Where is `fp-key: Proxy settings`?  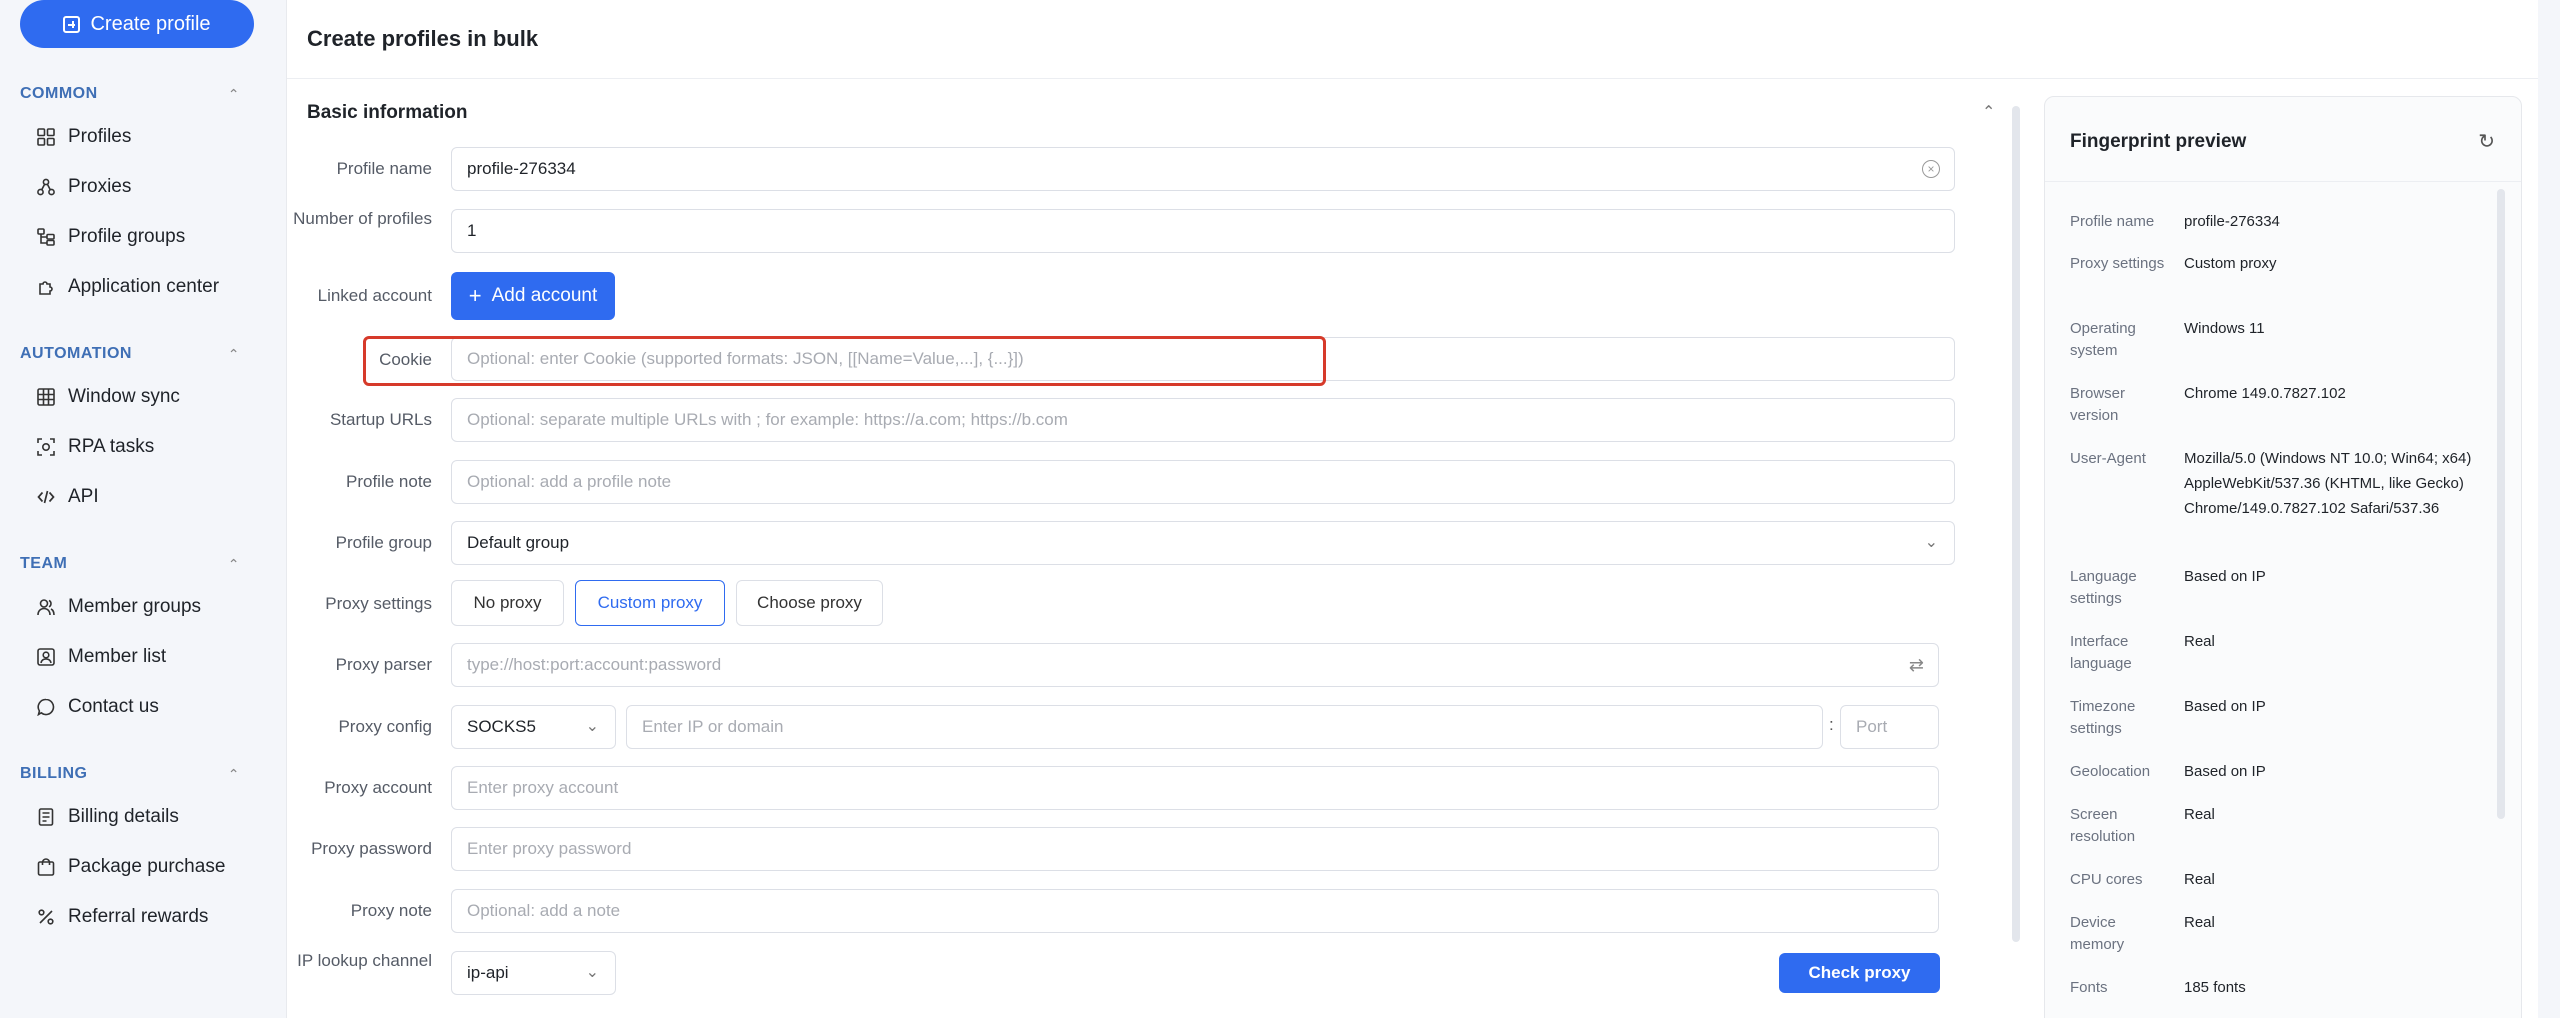
fp-key: Proxy settings is located at coordinates (2117, 263).